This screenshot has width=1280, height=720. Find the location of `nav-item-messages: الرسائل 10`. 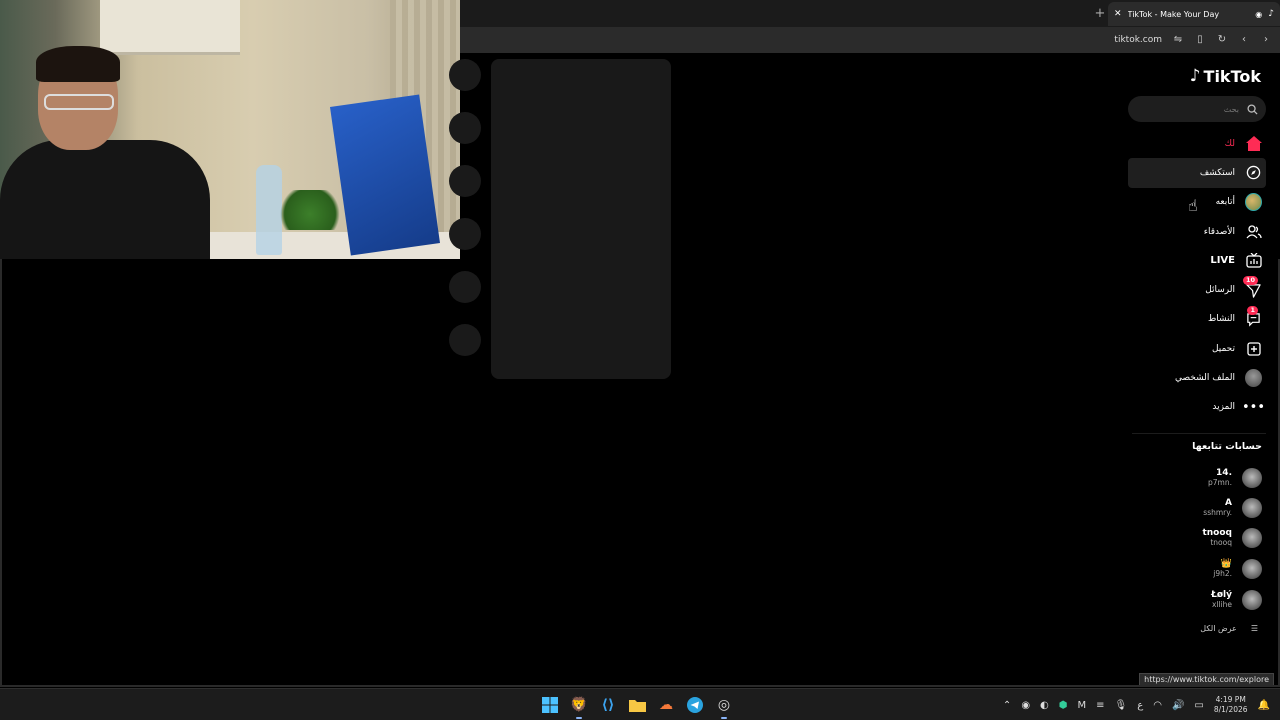

nav-item-messages: الرسائل 10 is located at coordinates (1197, 289).